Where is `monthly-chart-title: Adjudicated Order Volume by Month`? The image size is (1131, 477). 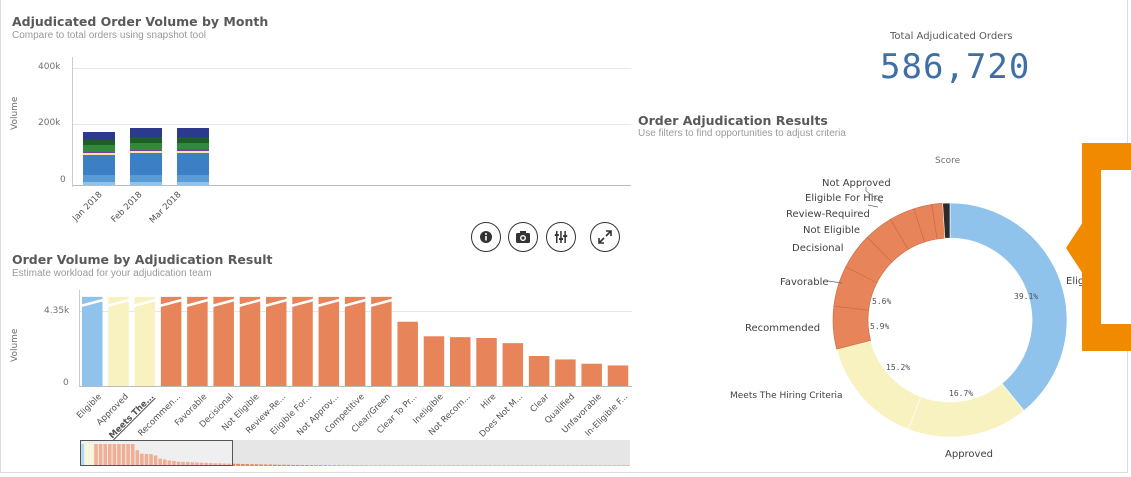
monthly-chart-title: Adjudicated Order Volume by Month is located at coordinates (140, 21).